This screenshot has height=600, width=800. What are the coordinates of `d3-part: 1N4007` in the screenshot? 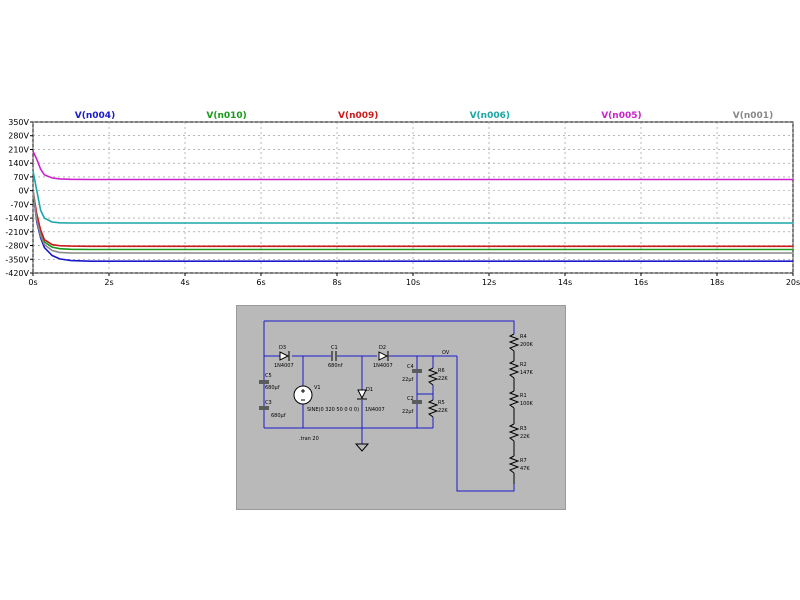 It's located at (284, 366).